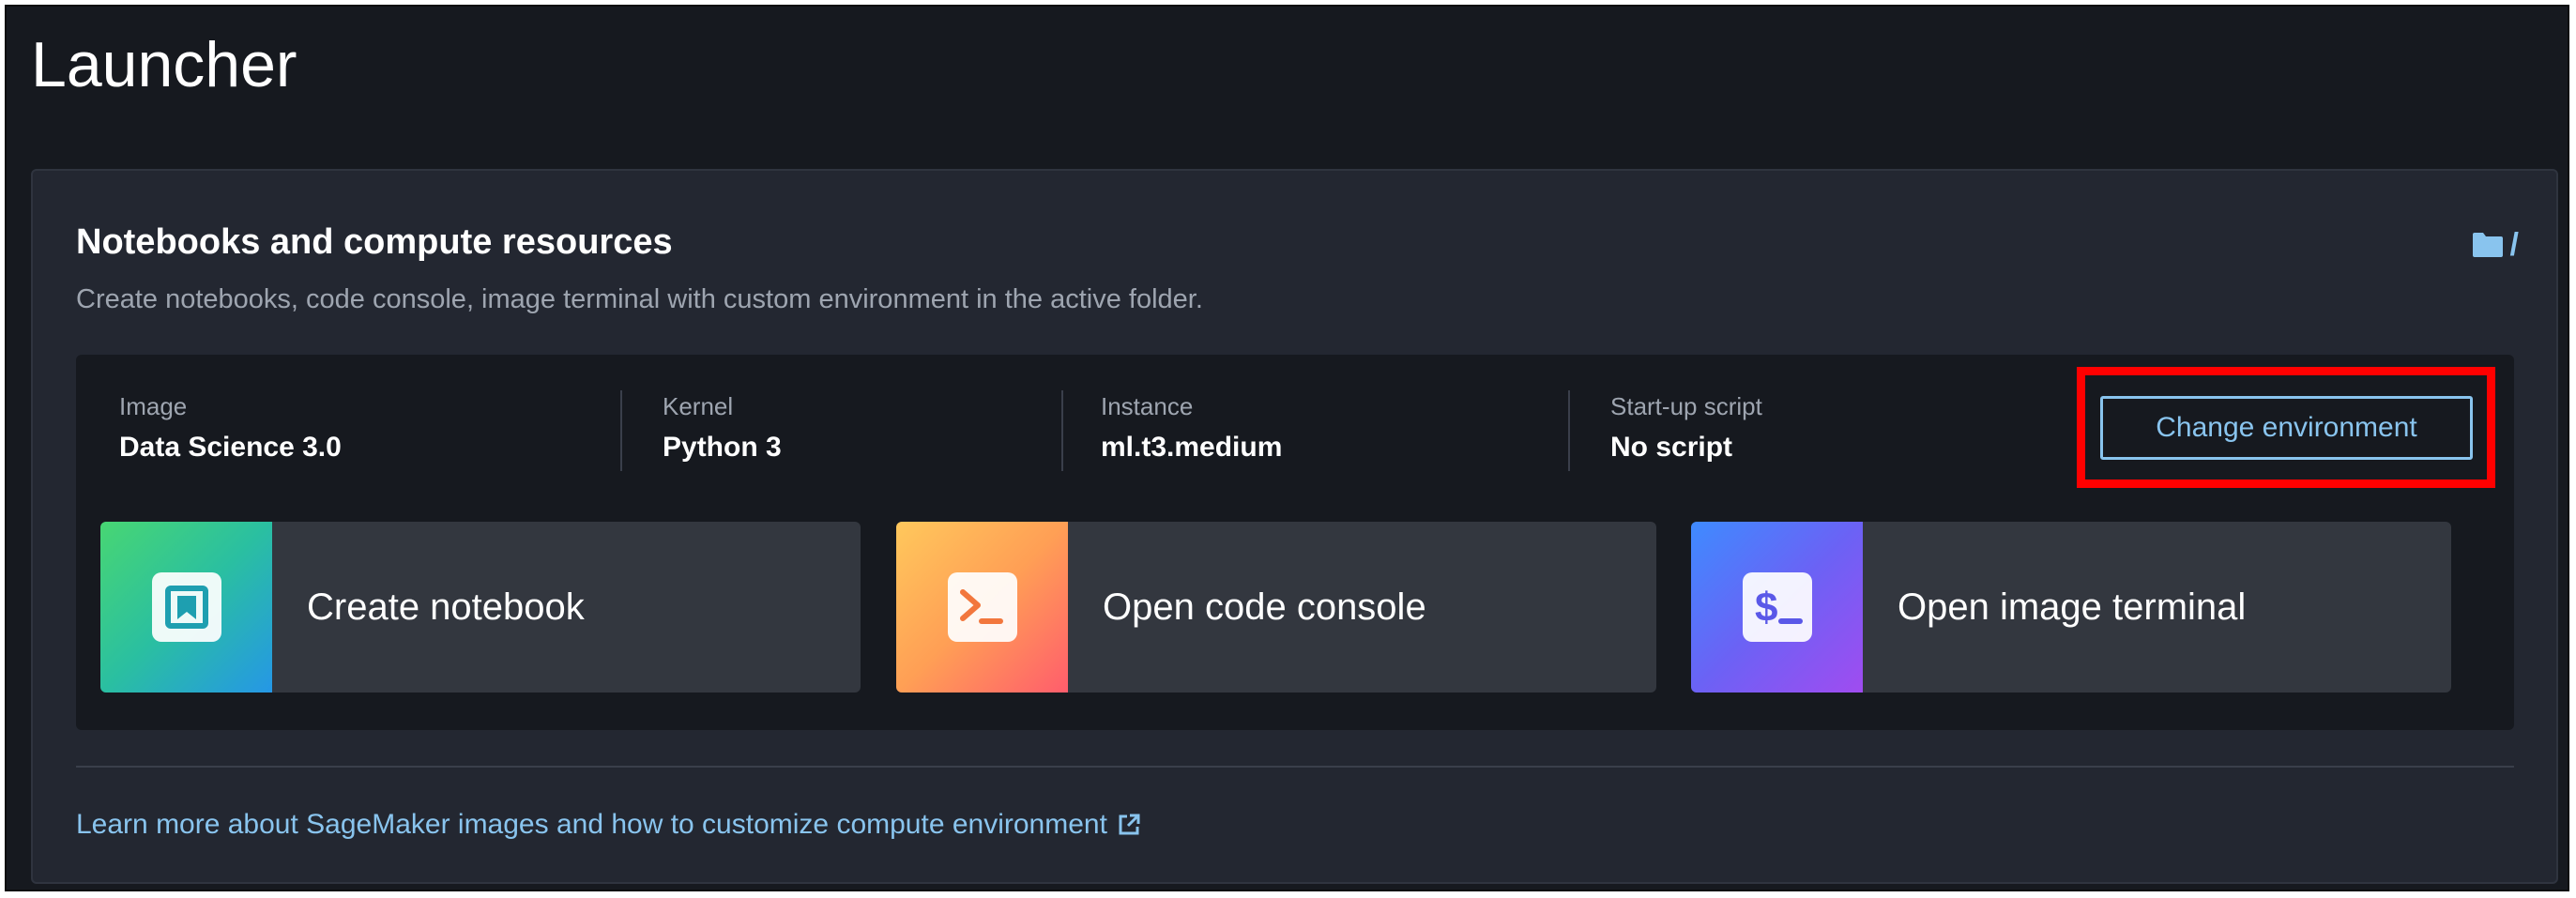 This screenshot has height=898, width=2576. Describe the element at coordinates (2488, 245) in the screenshot. I see `folder-icon` at that location.